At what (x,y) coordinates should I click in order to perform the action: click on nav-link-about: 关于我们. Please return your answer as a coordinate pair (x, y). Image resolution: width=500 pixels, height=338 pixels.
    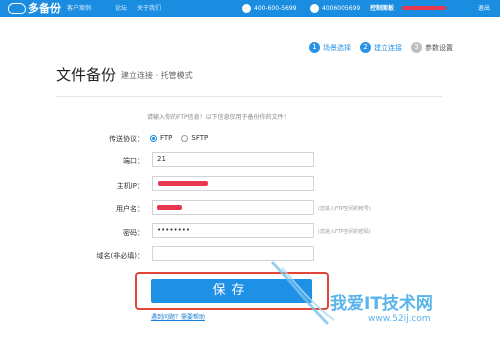
    Looking at the image, I should click on (149, 8).